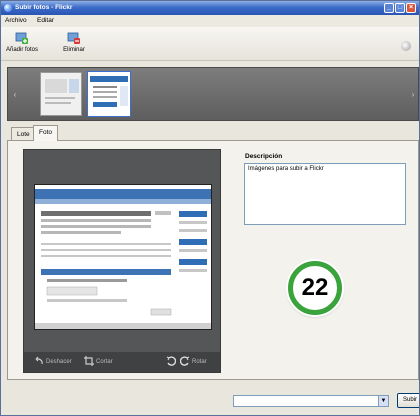  Describe the element at coordinates (413, 95) in the screenshot. I see `scroll-right-icon: ›` at that location.